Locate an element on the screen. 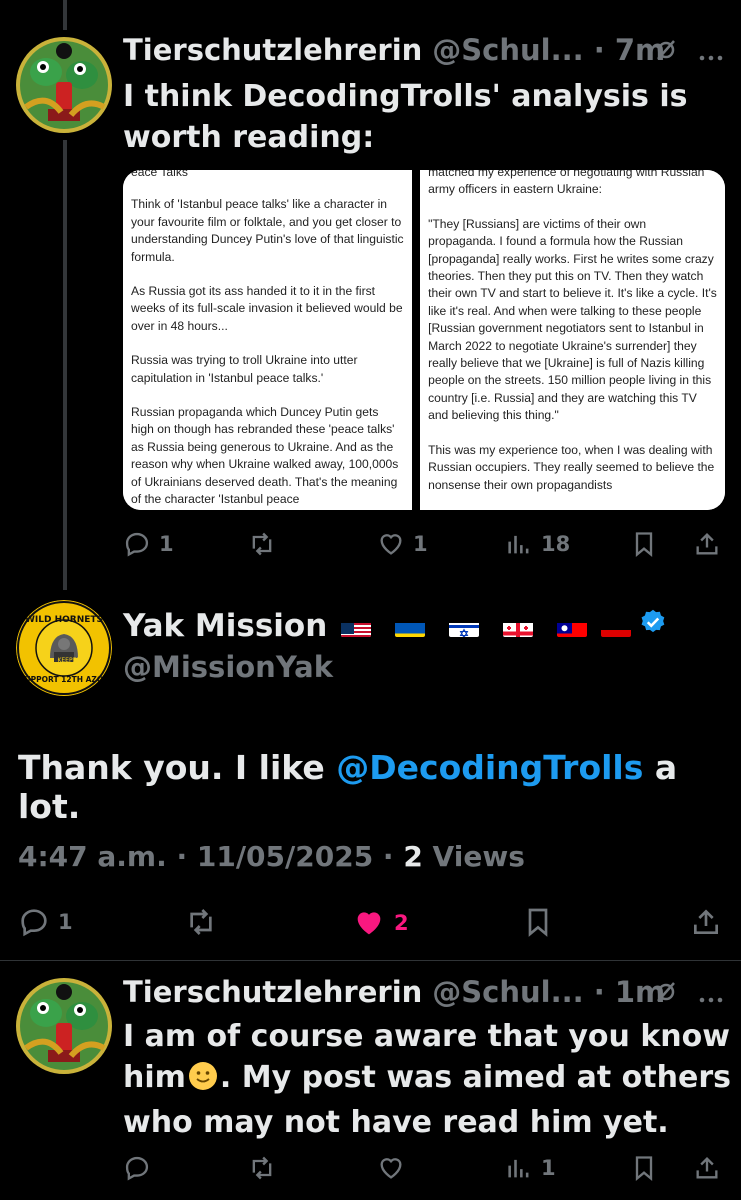  like-button: 1 is located at coordinates (402, 544).